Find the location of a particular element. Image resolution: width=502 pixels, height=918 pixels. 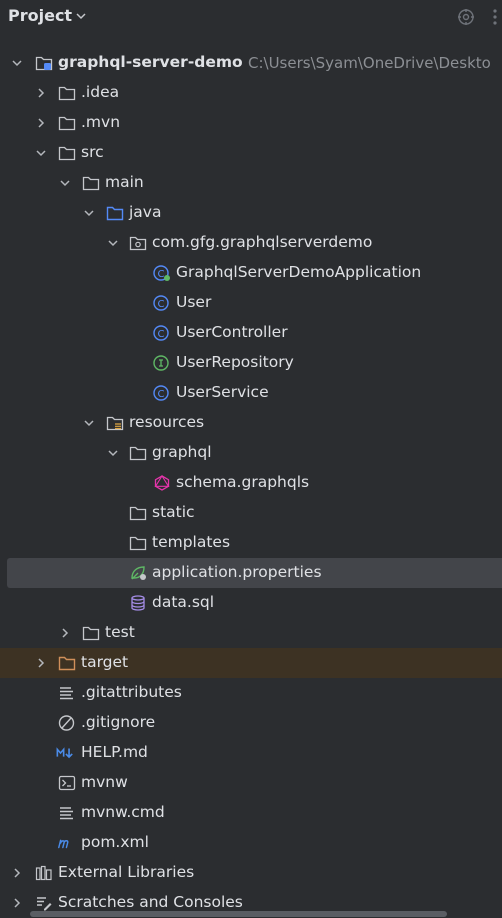

tree-node-user-service: C UserService is located at coordinates (251, 393).